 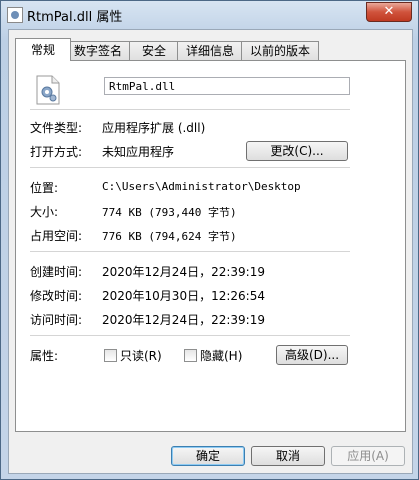 What do you see at coordinates (110, 355) in the screenshot?
I see `readonly-checkbox` at bounding box center [110, 355].